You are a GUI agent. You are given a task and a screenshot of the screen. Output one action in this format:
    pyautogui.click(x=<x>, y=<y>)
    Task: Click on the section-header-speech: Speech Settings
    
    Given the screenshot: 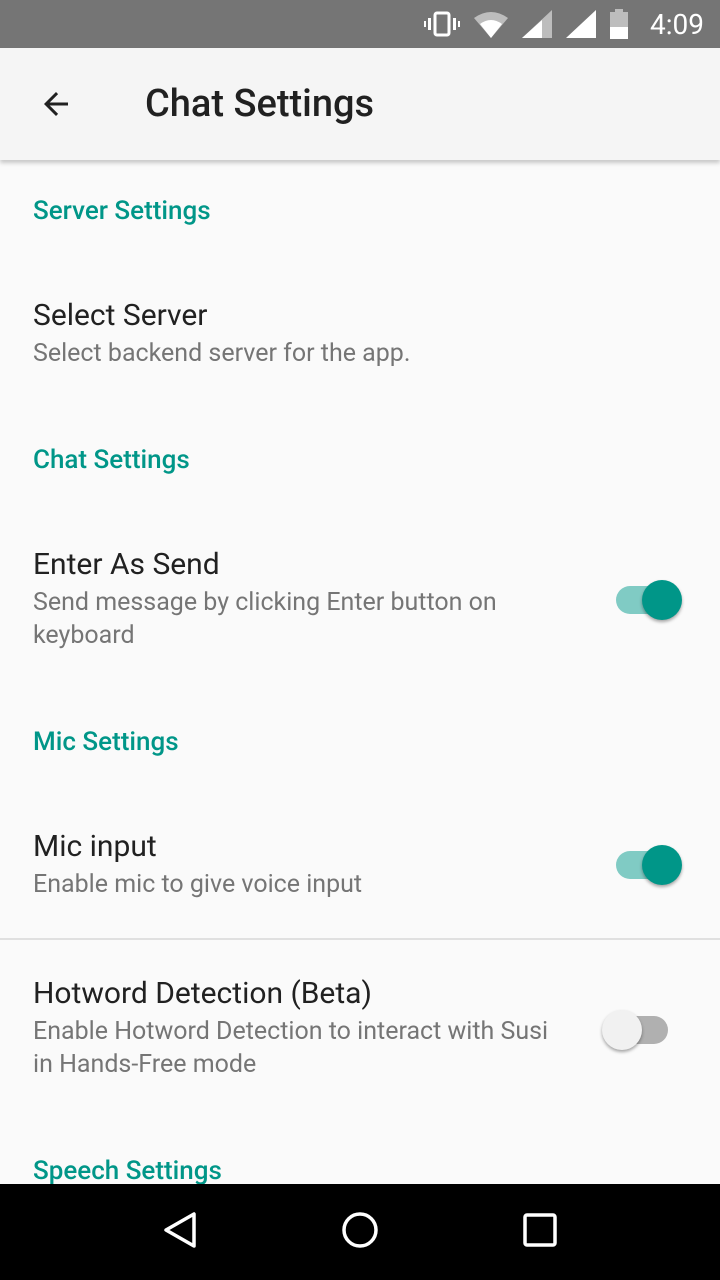 What is the action you would take?
    pyautogui.click(x=127, y=1170)
    